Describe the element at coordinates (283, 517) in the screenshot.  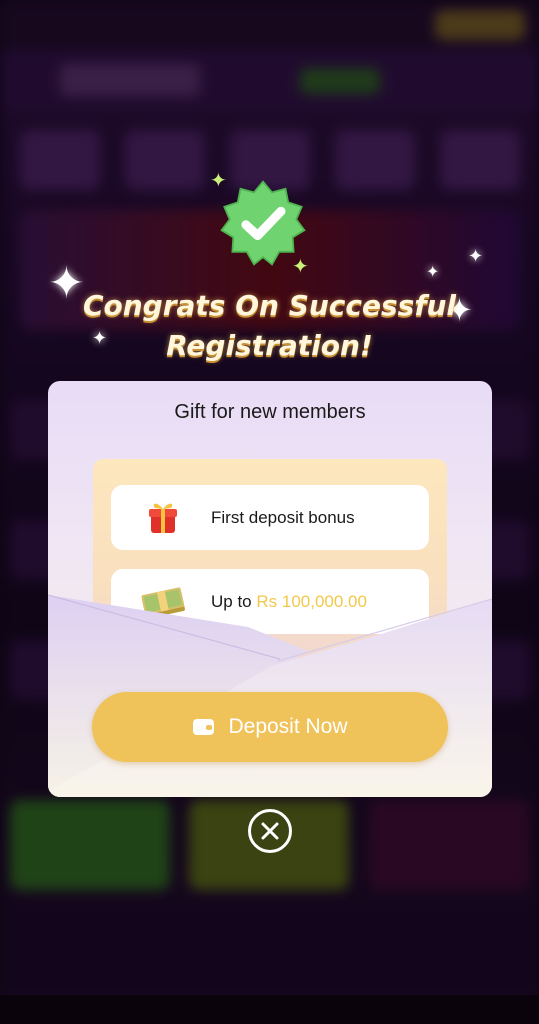
I see `first-deposit-label: First deposit bonus` at that location.